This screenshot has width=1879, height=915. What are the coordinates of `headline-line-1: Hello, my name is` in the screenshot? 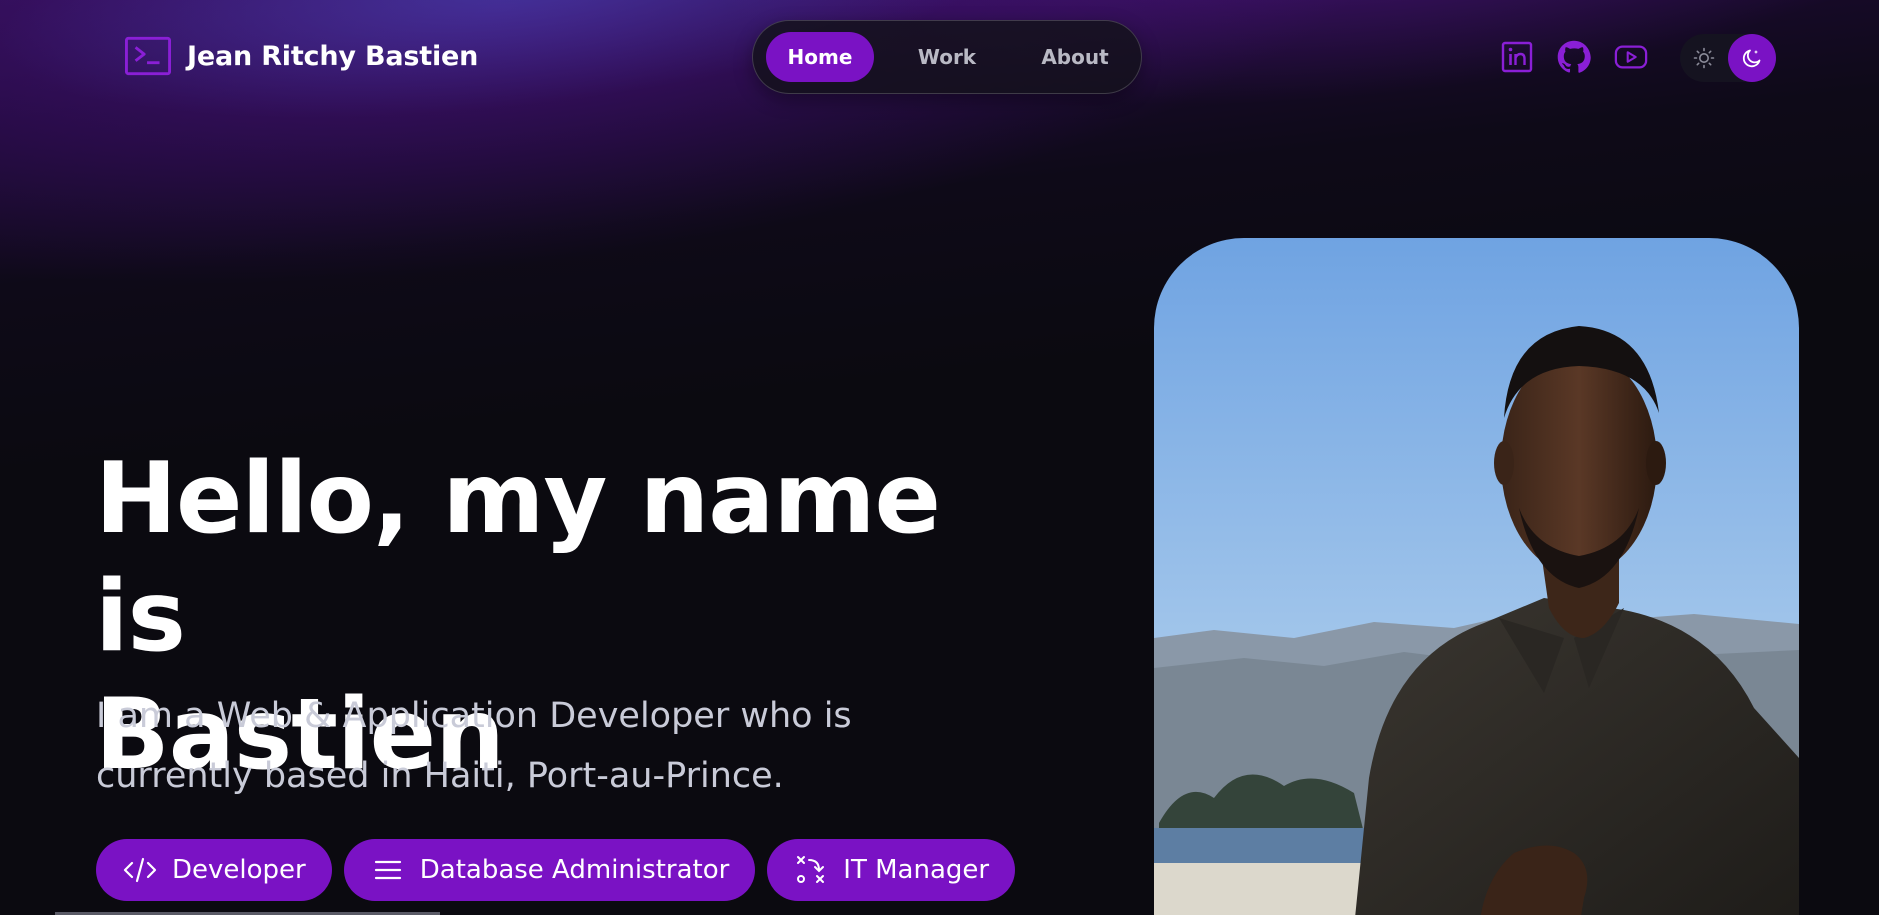 It's located at (518, 558).